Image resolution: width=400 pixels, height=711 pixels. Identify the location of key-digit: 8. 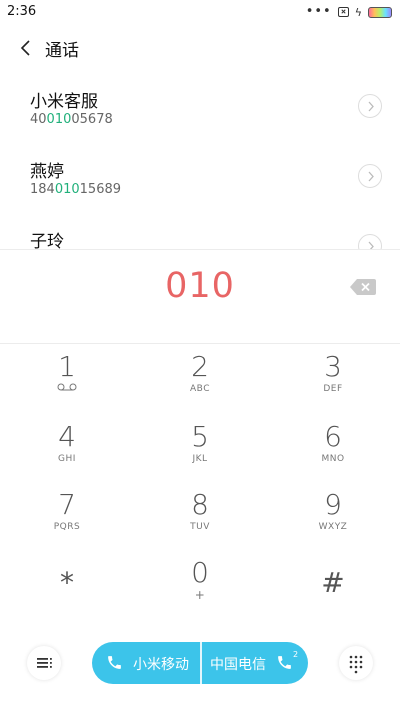
(200, 504).